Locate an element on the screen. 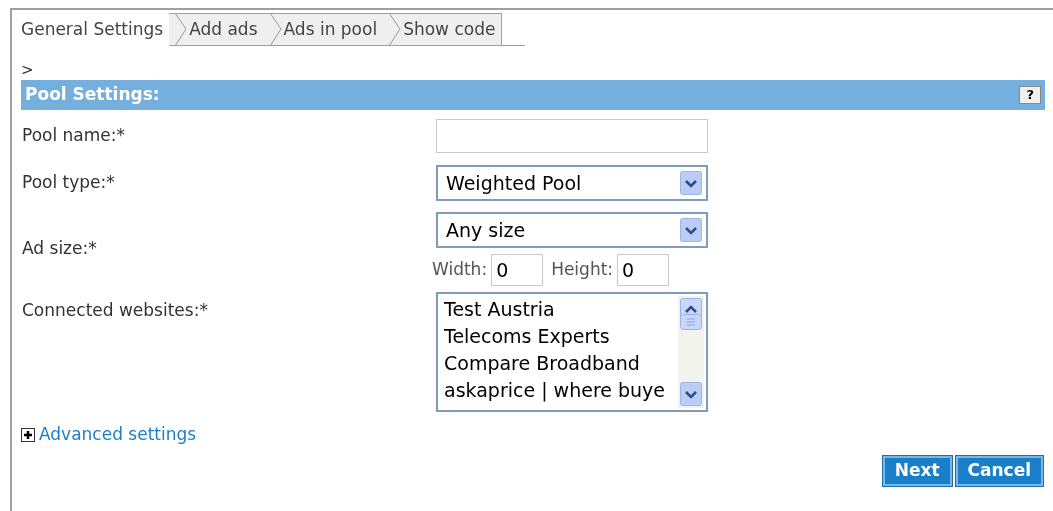 The image size is (1053, 511). tab: Show code is located at coordinates (443, 29).